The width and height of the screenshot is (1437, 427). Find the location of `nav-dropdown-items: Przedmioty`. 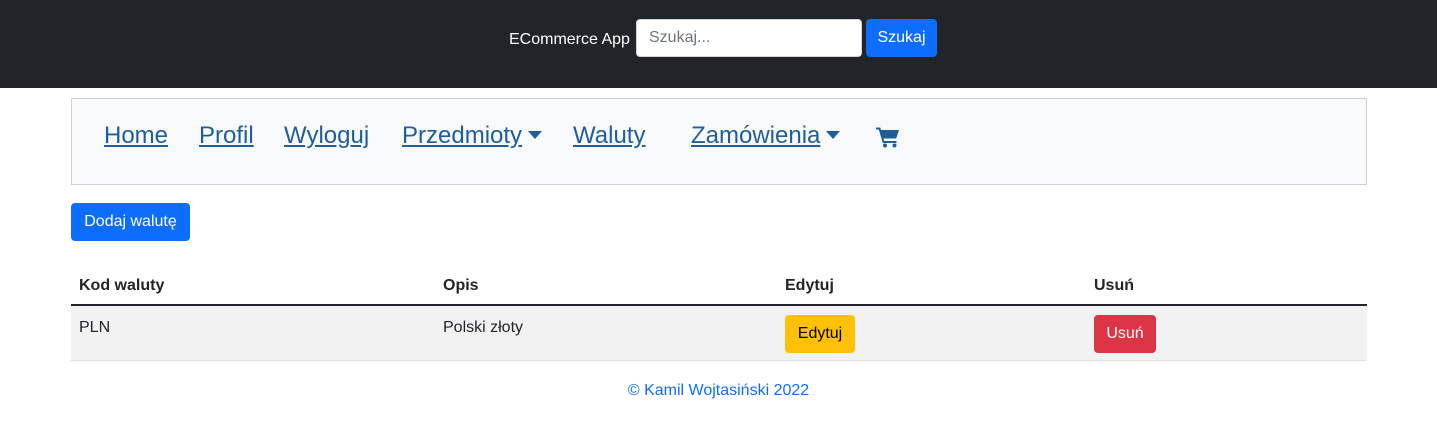

nav-dropdown-items: Przedmioty is located at coordinates (472, 136).